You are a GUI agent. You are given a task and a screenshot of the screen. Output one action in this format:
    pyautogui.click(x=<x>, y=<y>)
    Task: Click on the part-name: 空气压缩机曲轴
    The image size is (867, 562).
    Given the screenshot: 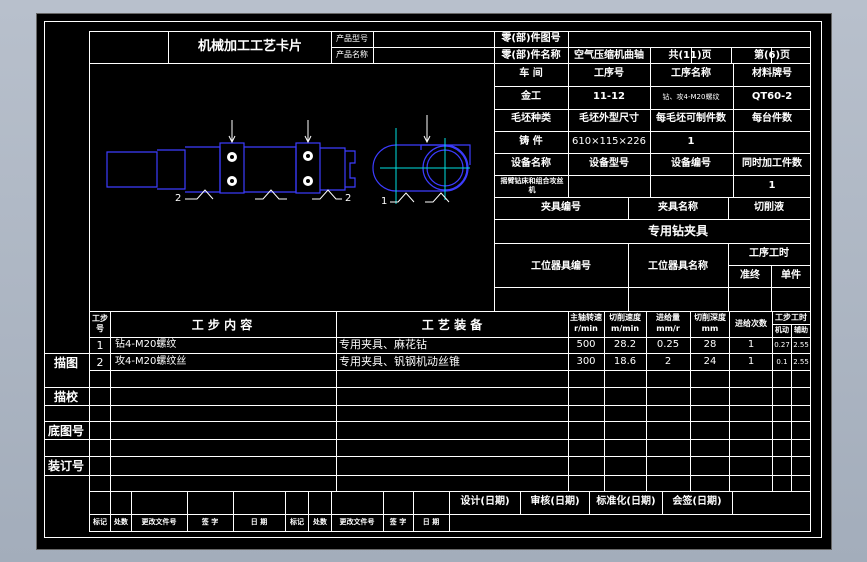 What is the action you would take?
    pyautogui.click(x=609, y=55)
    